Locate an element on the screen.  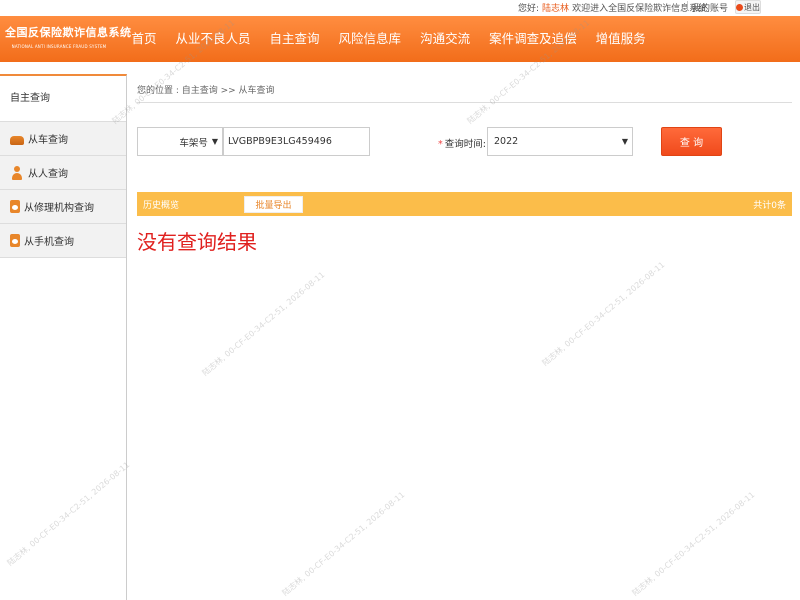
query-time-label: * 查询时间: is located at coordinates (462, 143).